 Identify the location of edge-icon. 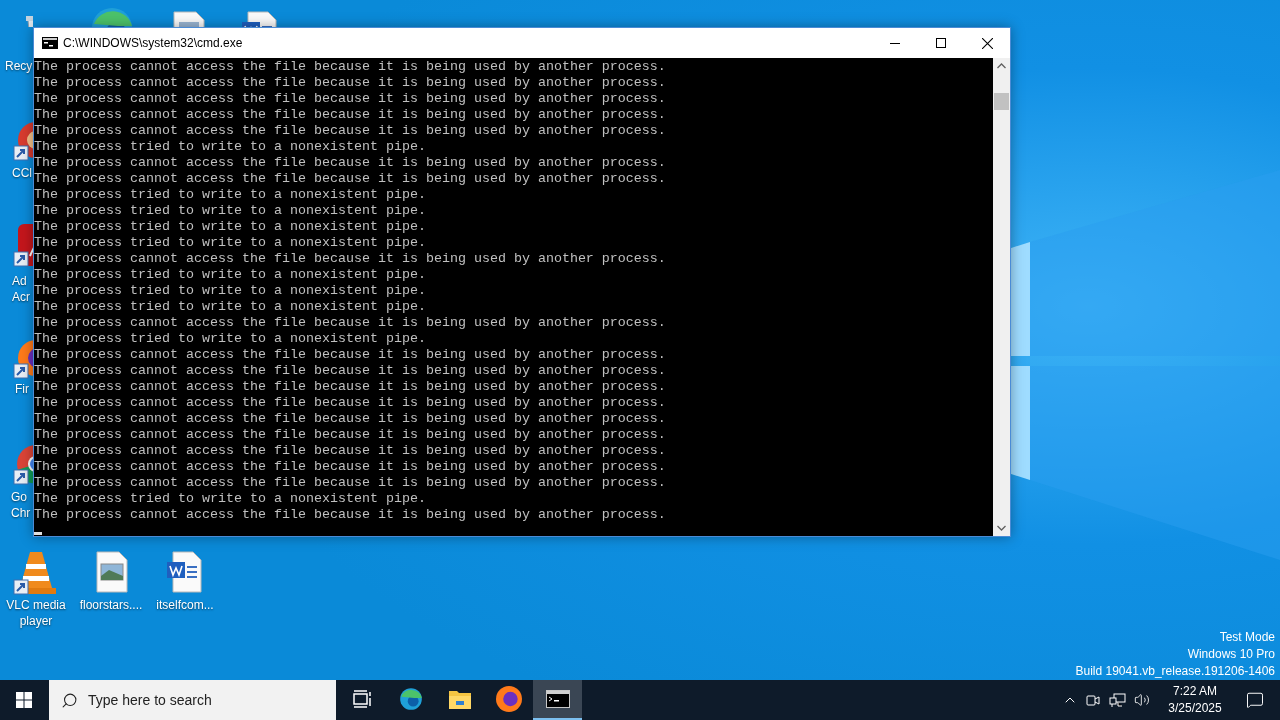
(410, 699).